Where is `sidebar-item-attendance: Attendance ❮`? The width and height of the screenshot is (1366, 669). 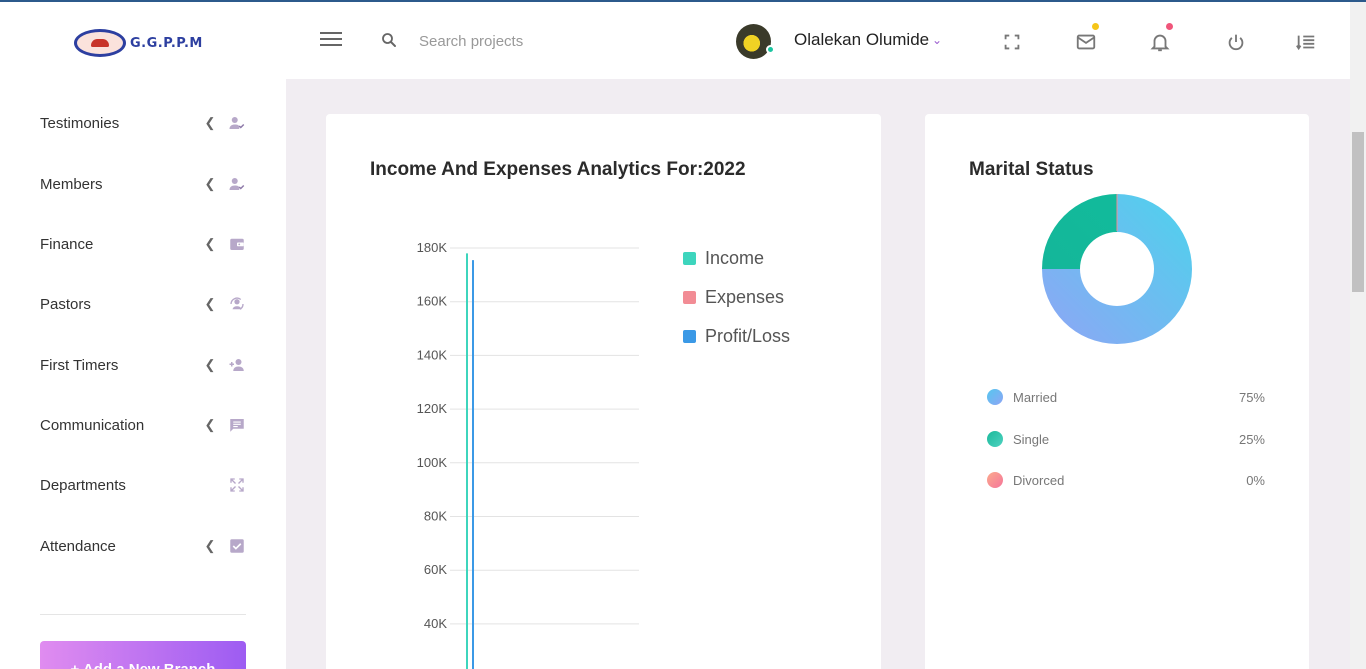
sidebar-item-attendance: Attendance ❮ is located at coordinates (143, 546).